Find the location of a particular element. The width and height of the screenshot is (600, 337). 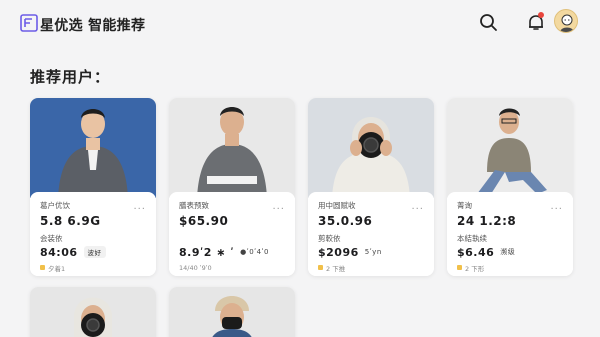

card-value-2: $6.46 濒级 is located at coordinates (510, 252).